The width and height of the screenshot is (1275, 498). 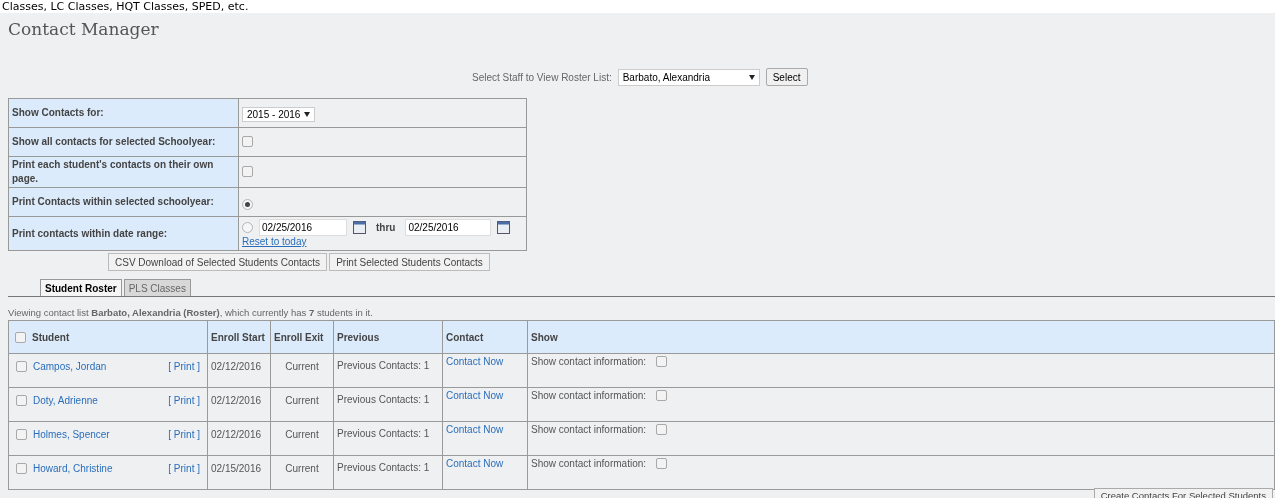 What do you see at coordinates (157, 287) in the screenshot?
I see `tab: PLS Classes` at bounding box center [157, 287].